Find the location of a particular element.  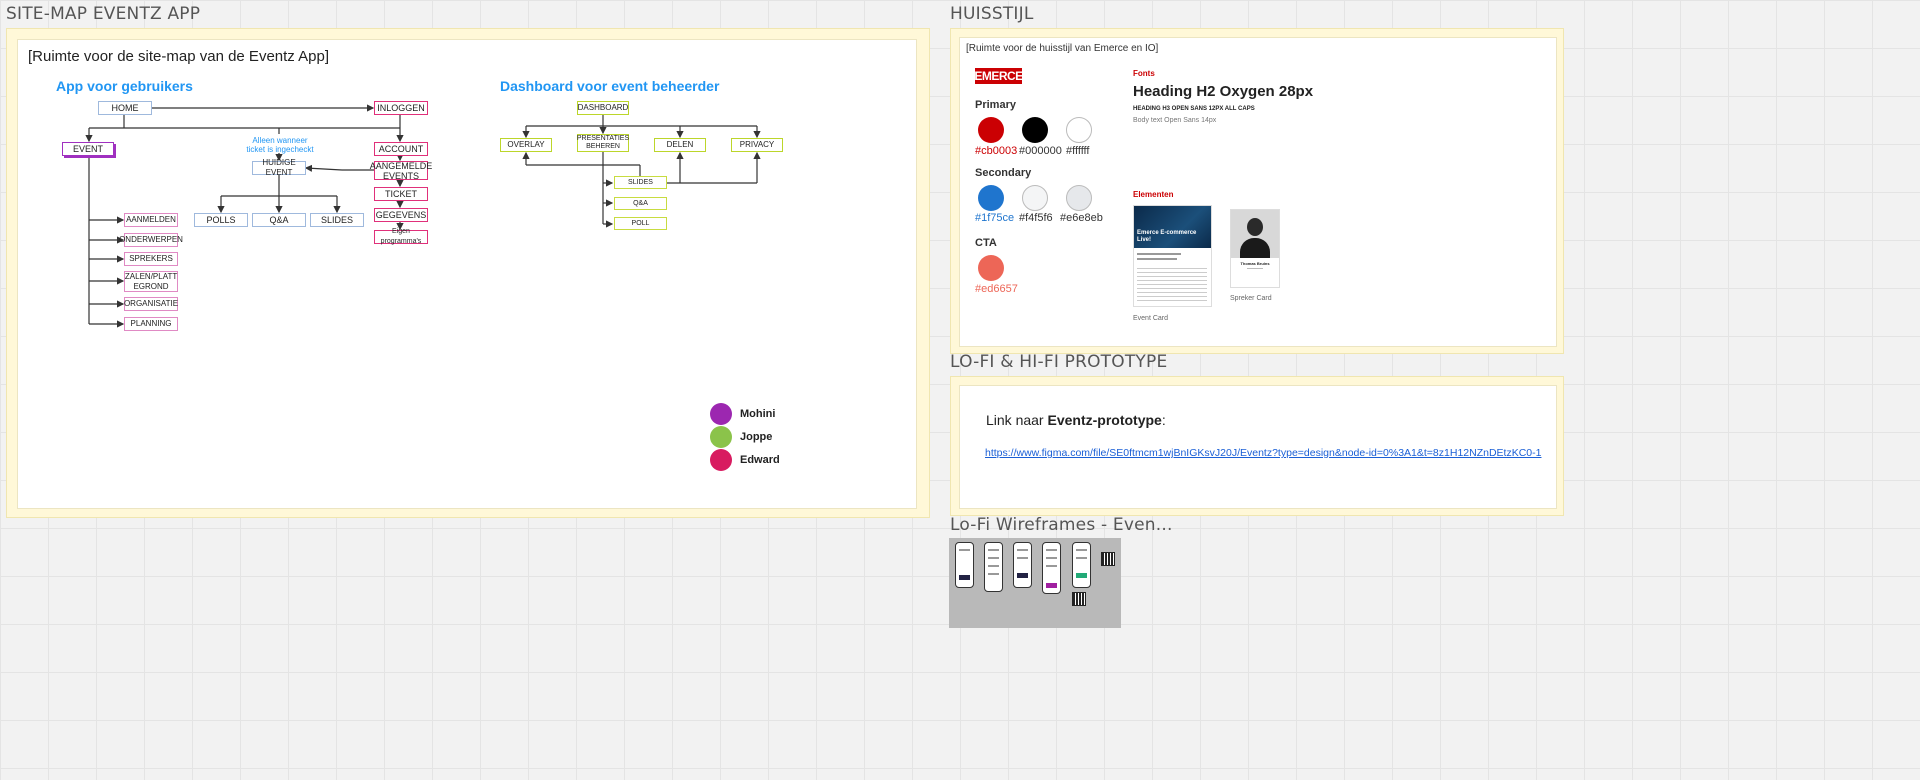

node-delen: DELEN is located at coordinates (680, 145).